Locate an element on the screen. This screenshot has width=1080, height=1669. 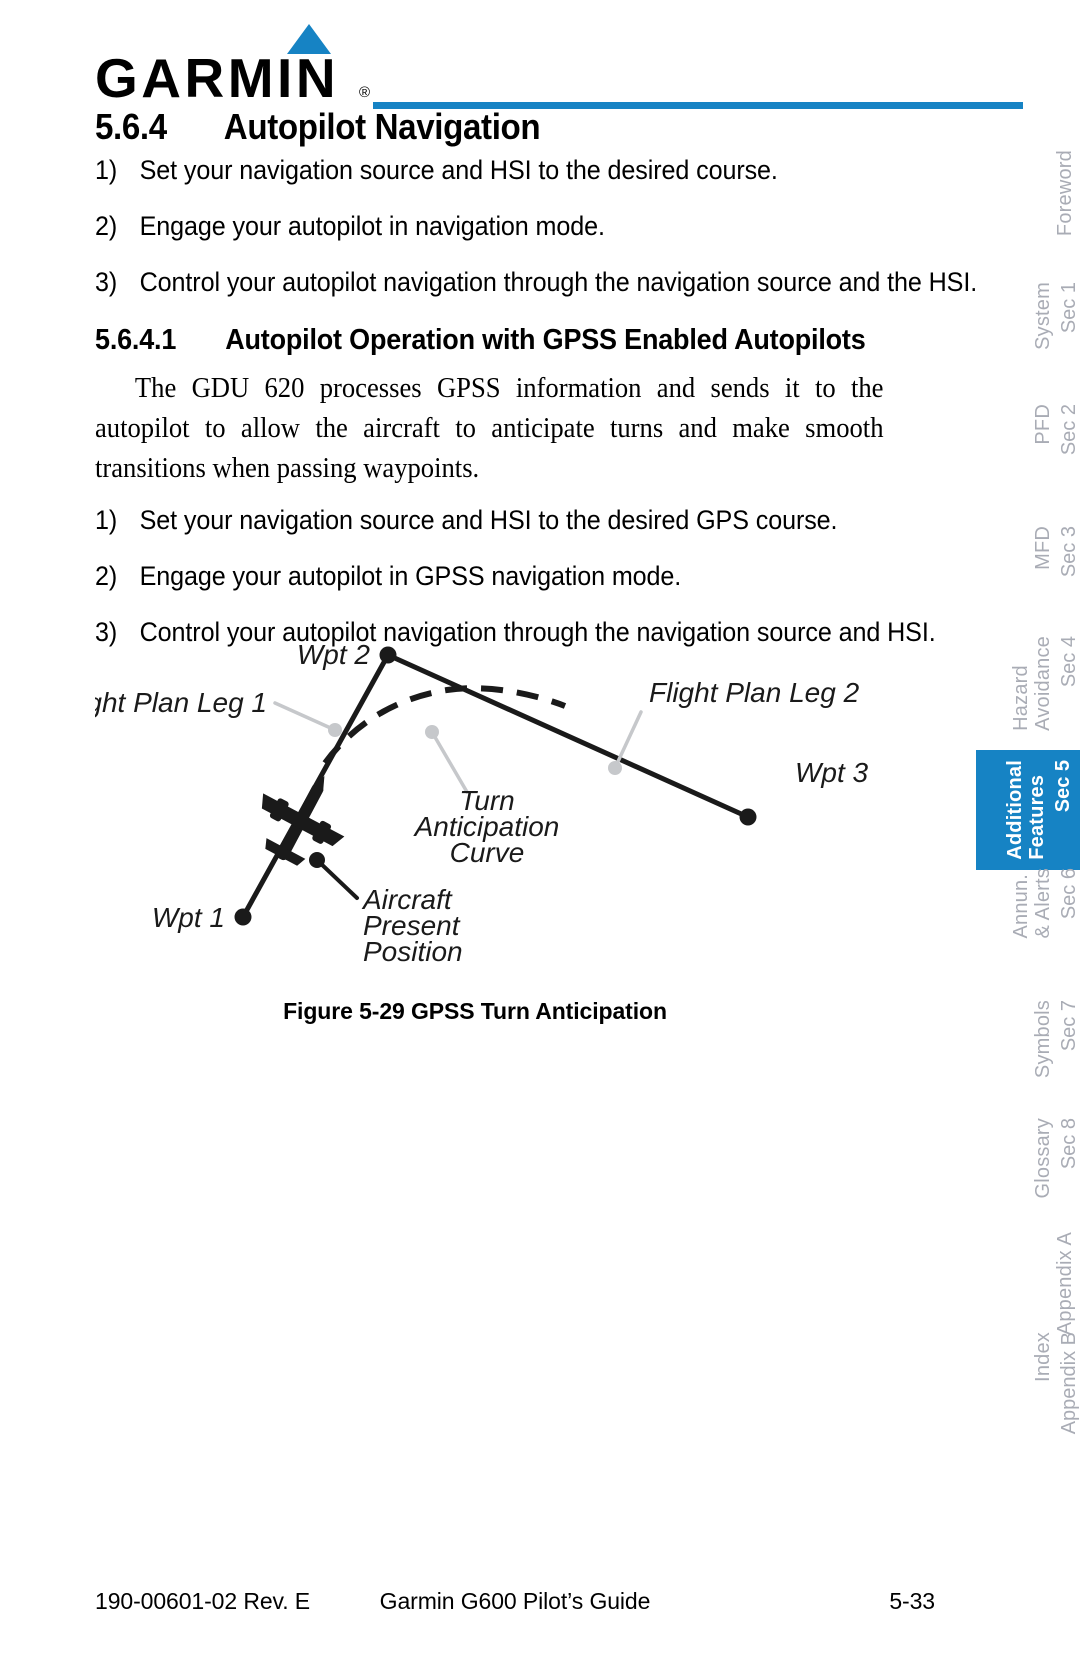
sidebar-tab-label: Foreword is located at coordinates (1065, 193).